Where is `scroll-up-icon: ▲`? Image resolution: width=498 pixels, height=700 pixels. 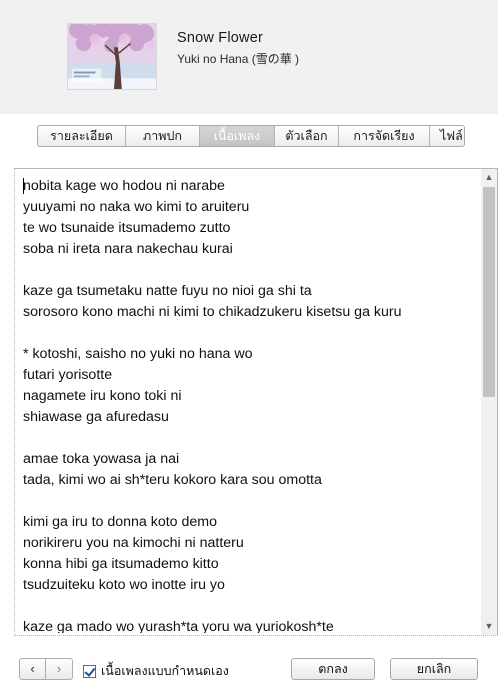
scroll-up-icon: ▲ is located at coordinates (489, 177).